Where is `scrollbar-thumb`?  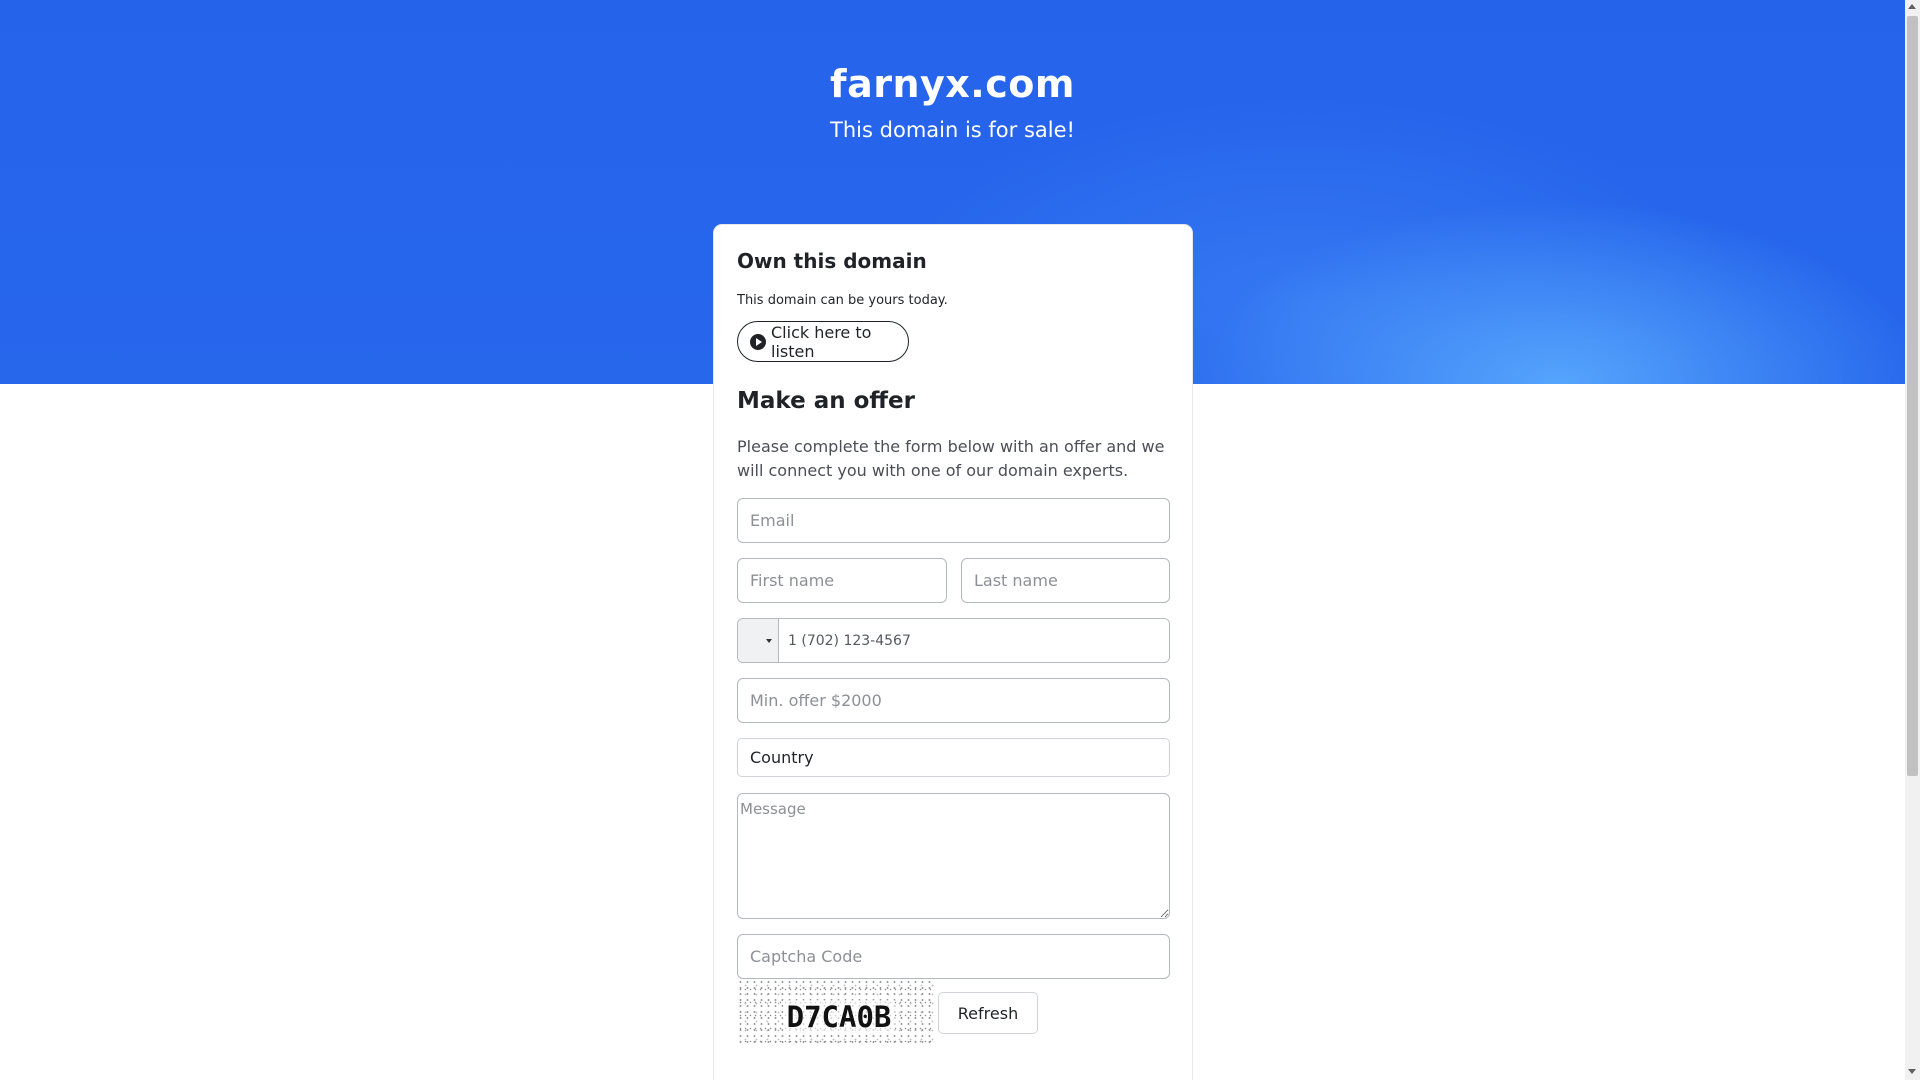 scrollbar-thumb is located at coordinates (1912, 396).